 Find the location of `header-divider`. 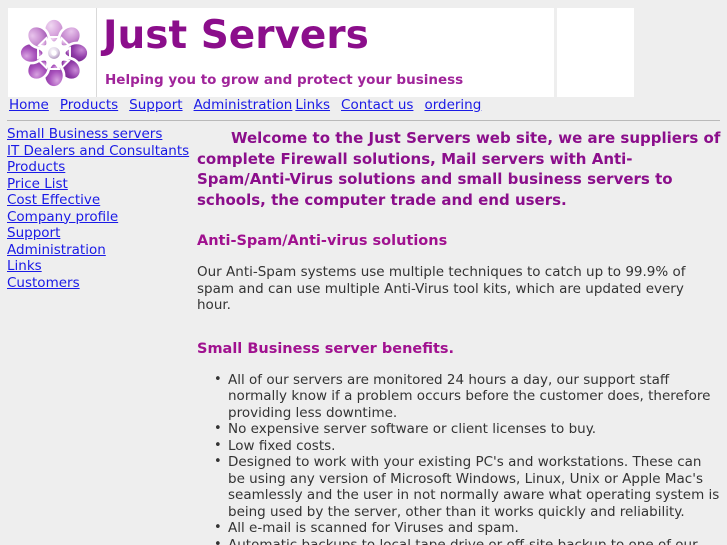

header-divider is located at coordinates (363, 120).